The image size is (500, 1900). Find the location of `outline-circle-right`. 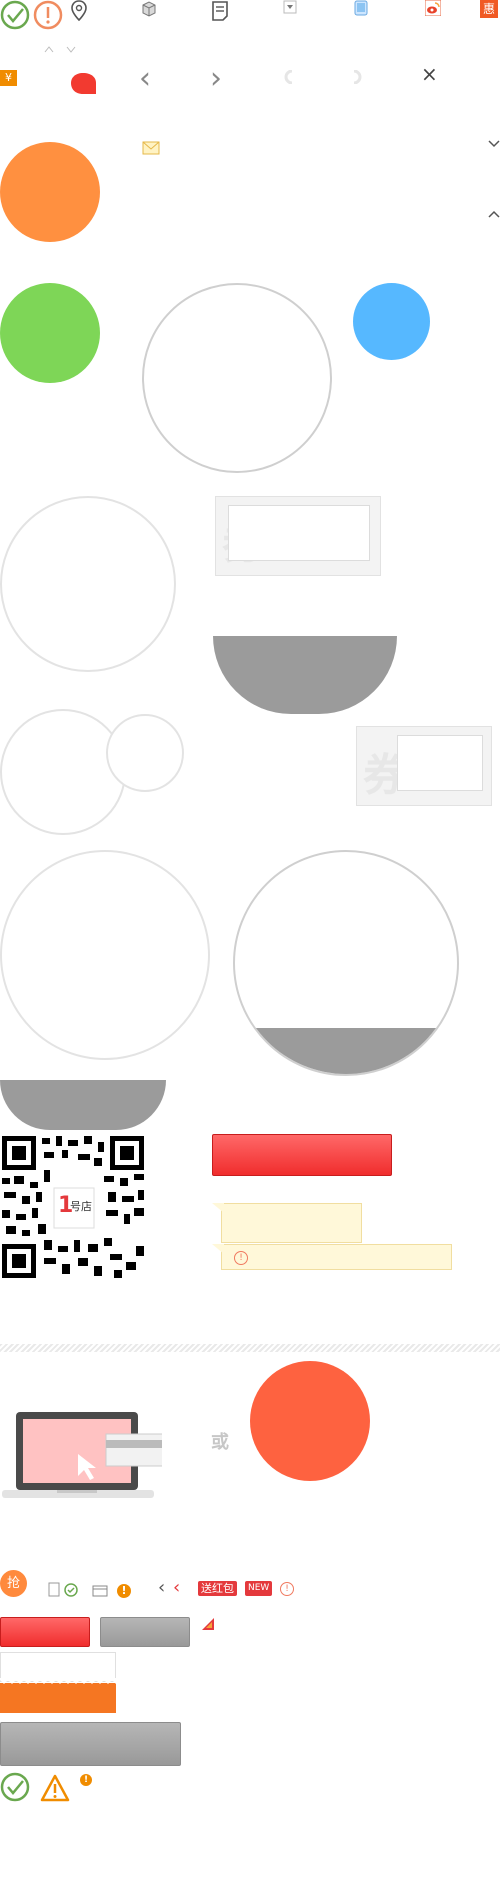

outline-circle-right is located at coordinates (145, 753).